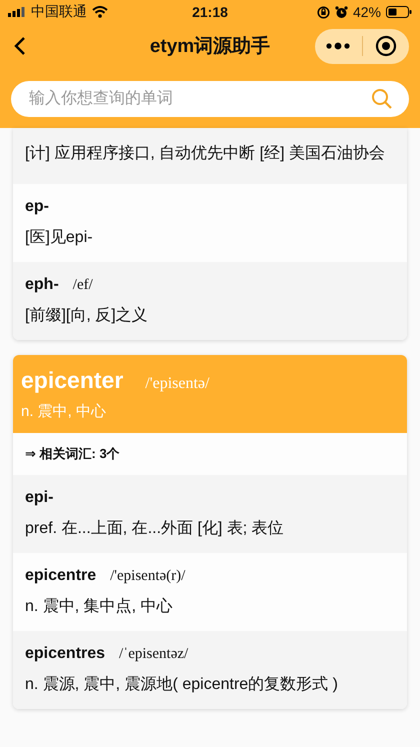  Describe the element at coordinates (210, 46) in the screenshot. I see `page-title: etym词源助手` at that location.